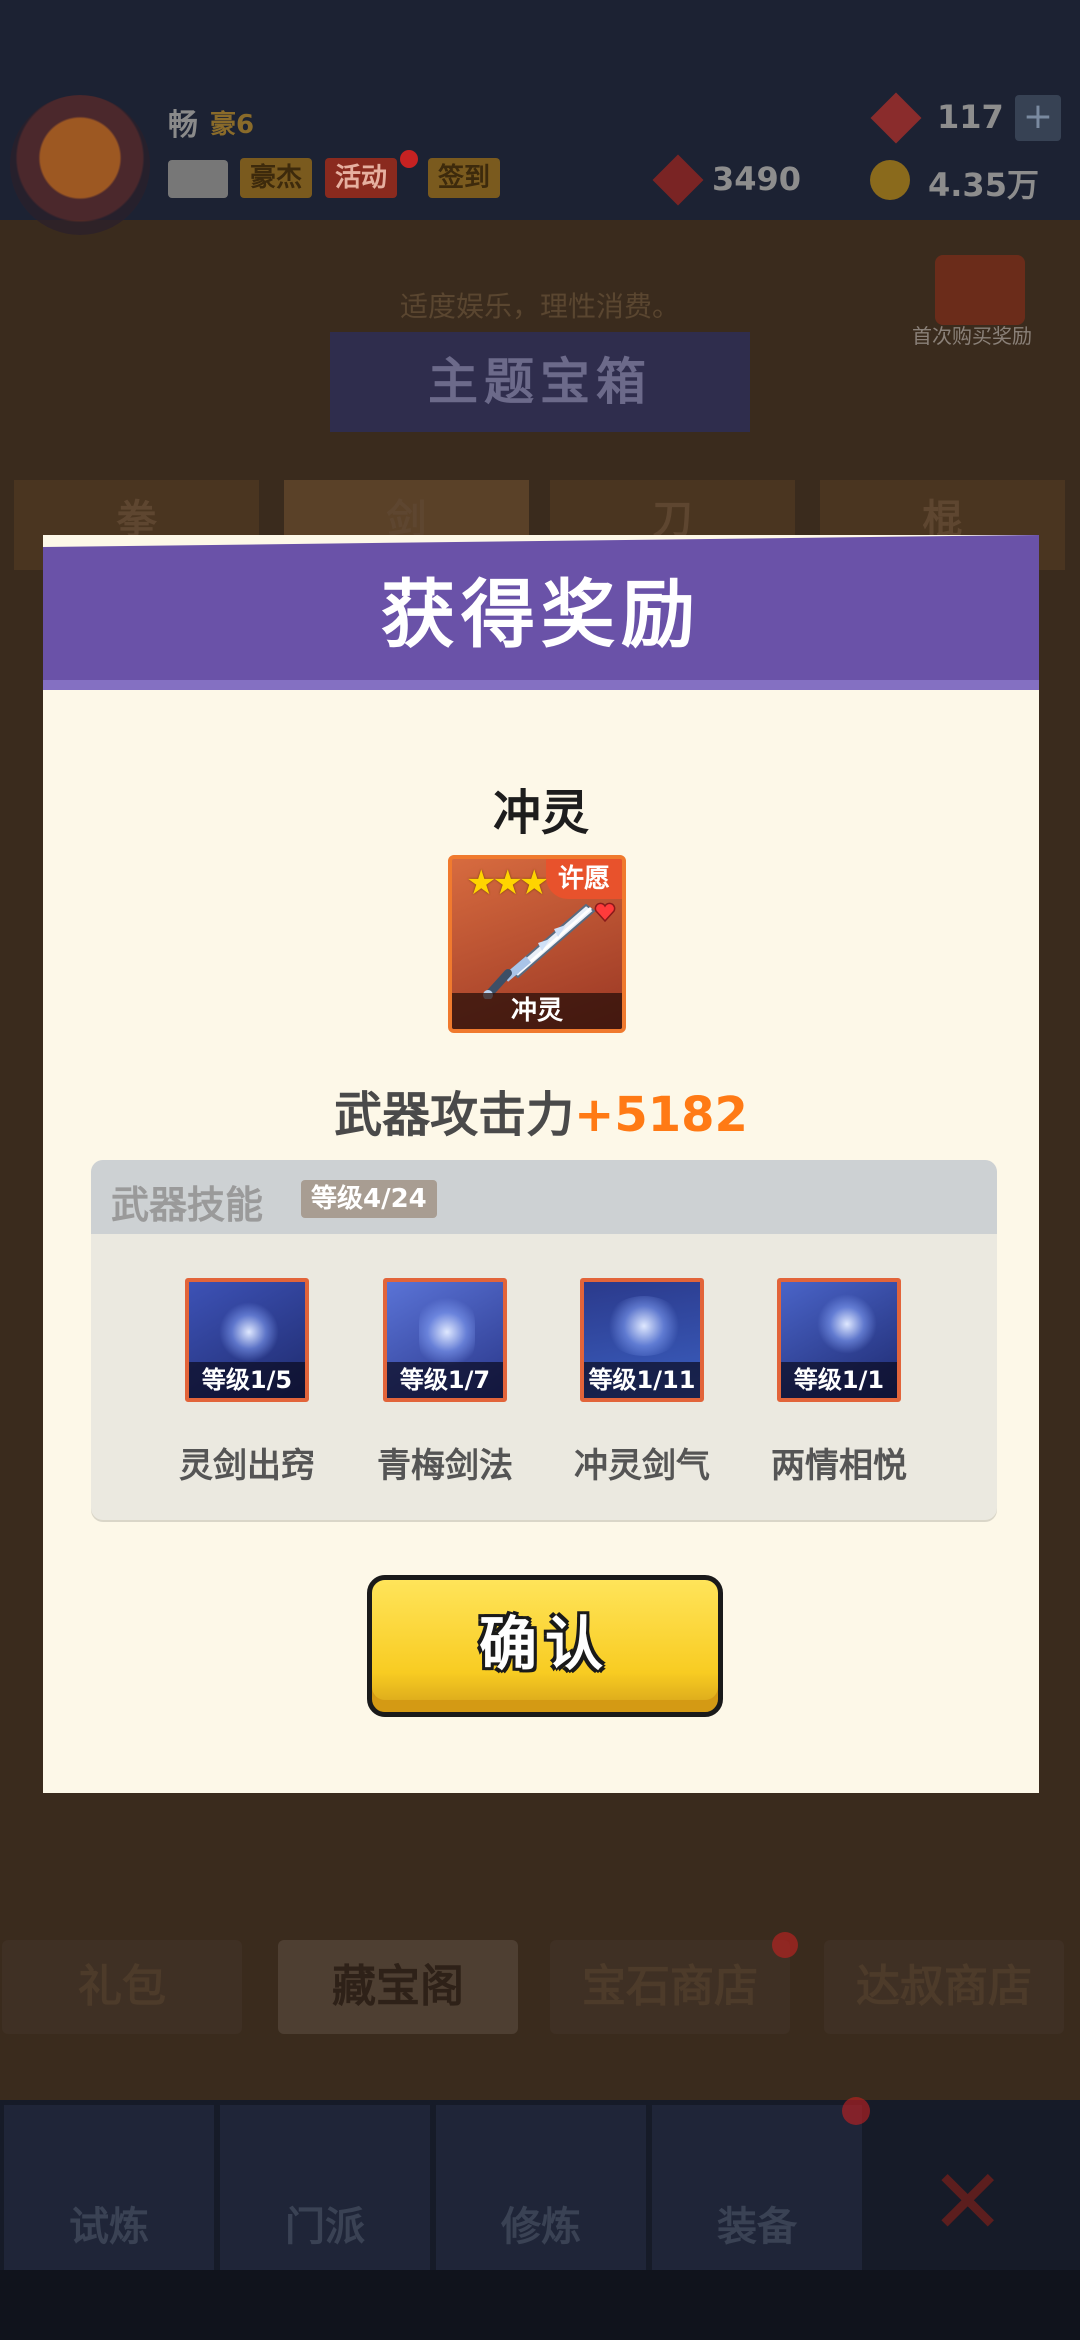 The width and height of the screenshot is (1080, 2340). What do you see at coordinates (839, 1380) in the screenshot?
I see `skill-level: 等级1/1` at bounding box center [839, 1380].